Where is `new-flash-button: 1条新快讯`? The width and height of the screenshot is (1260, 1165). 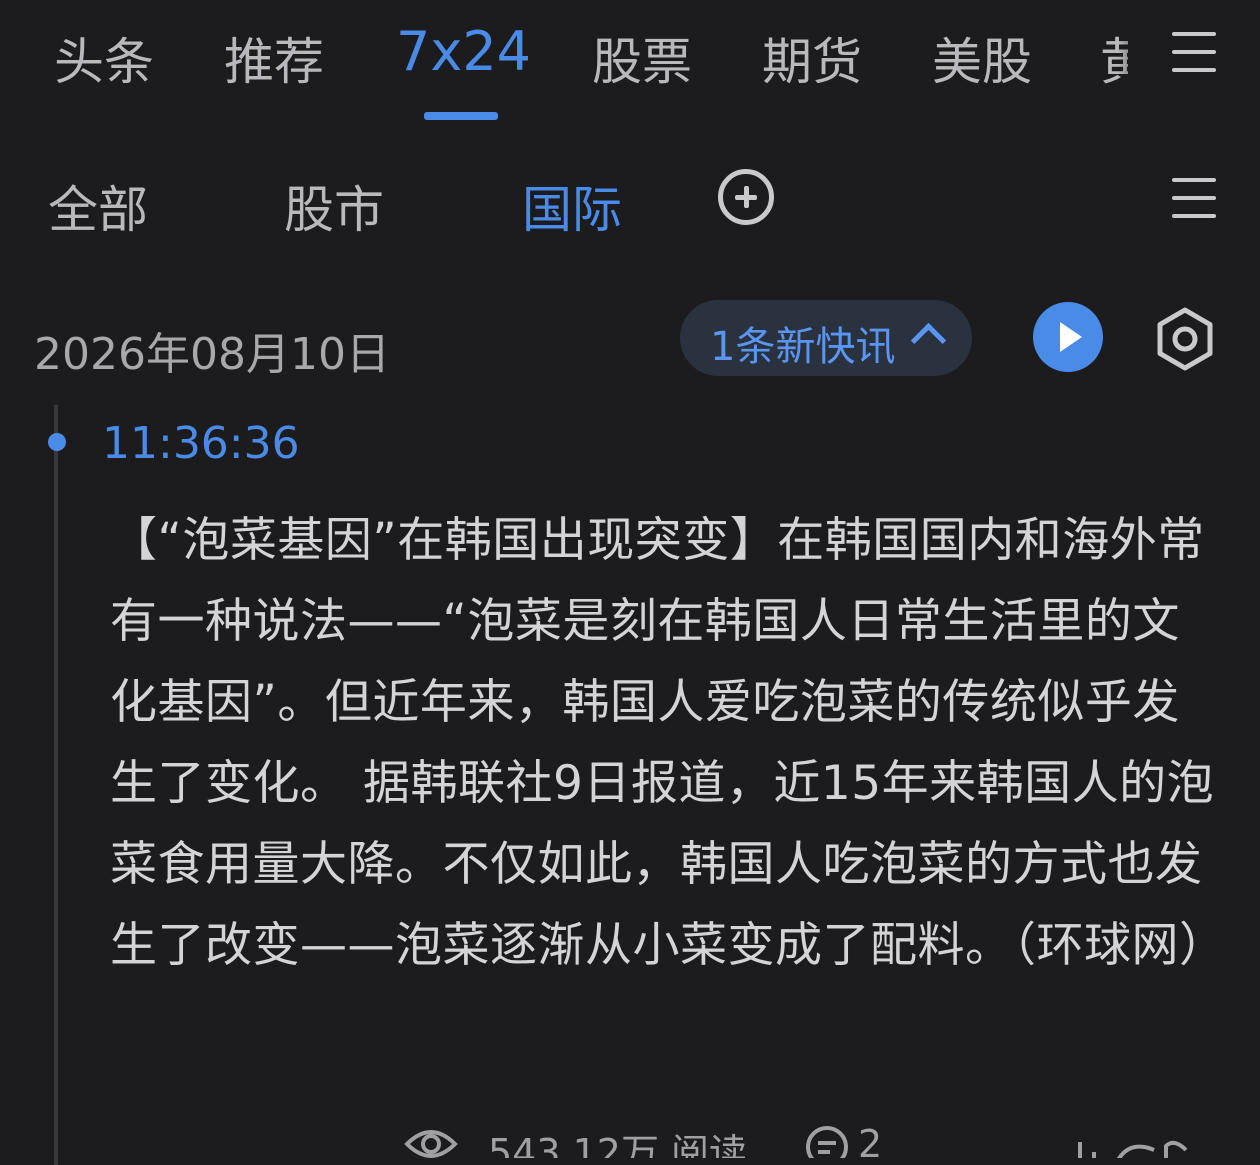 new-flash-button: 1条新快讯 is located at coordinates (826, 338).